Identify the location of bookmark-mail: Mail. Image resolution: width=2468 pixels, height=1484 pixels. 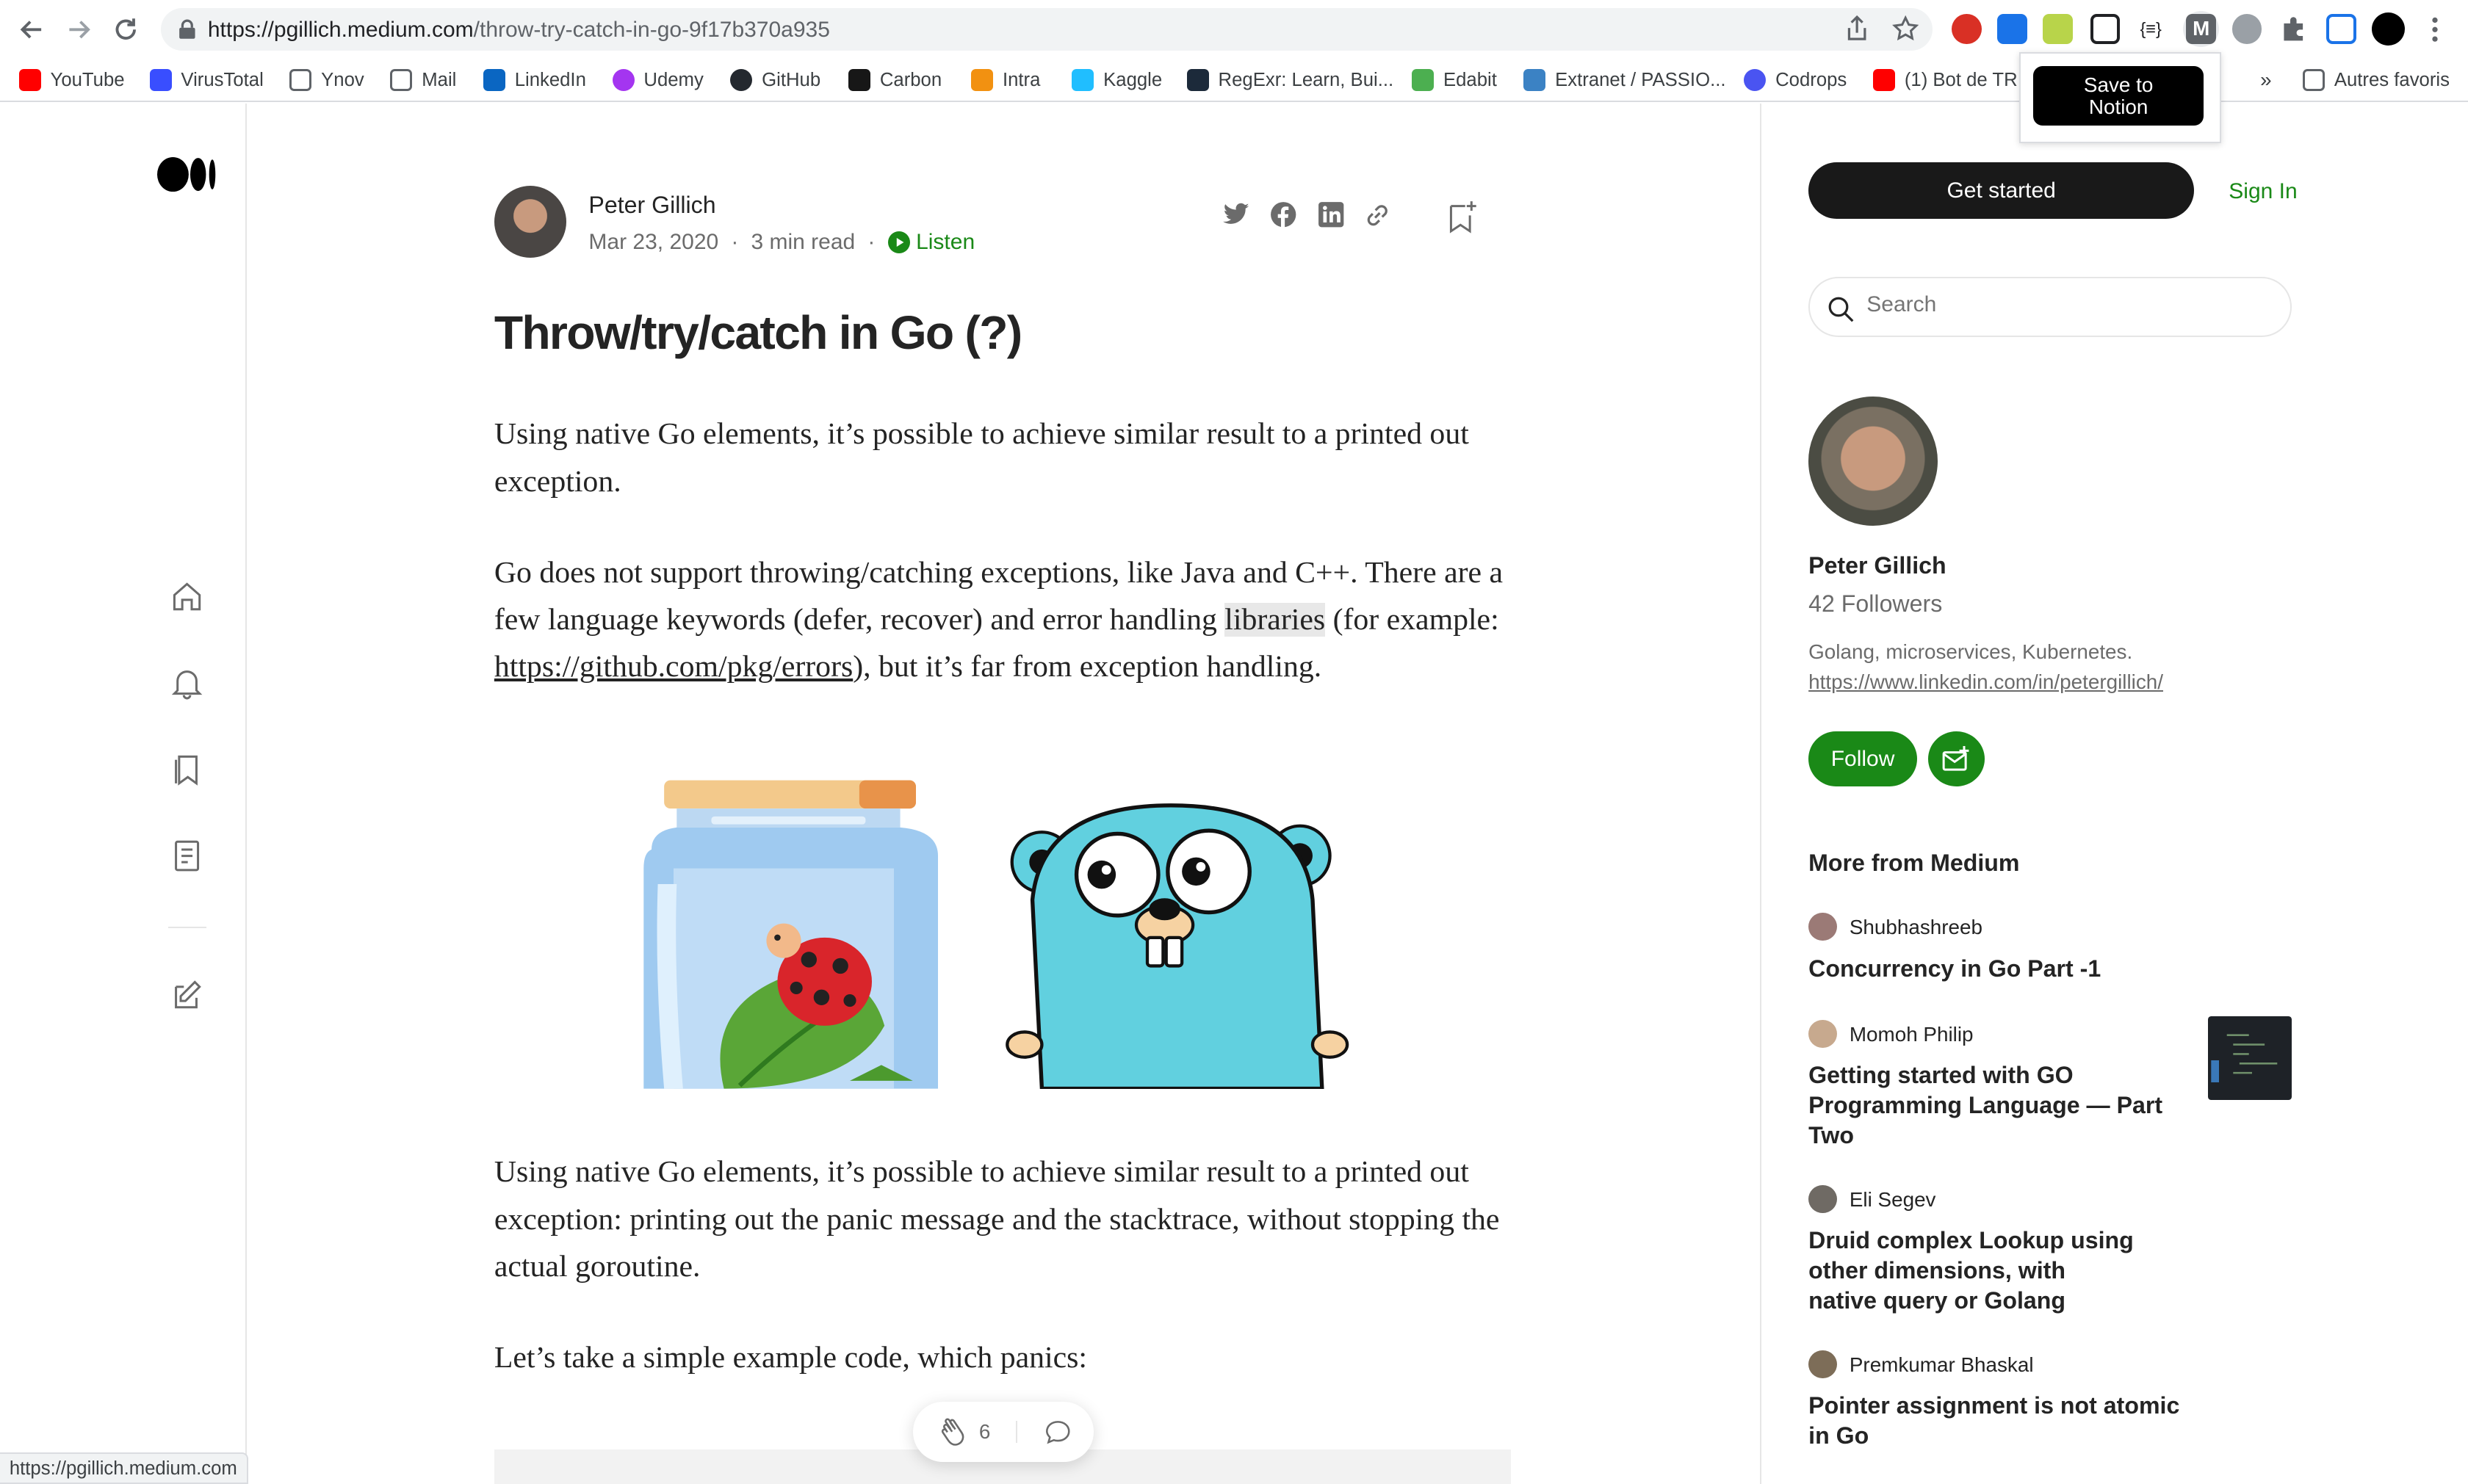
(423, 80).